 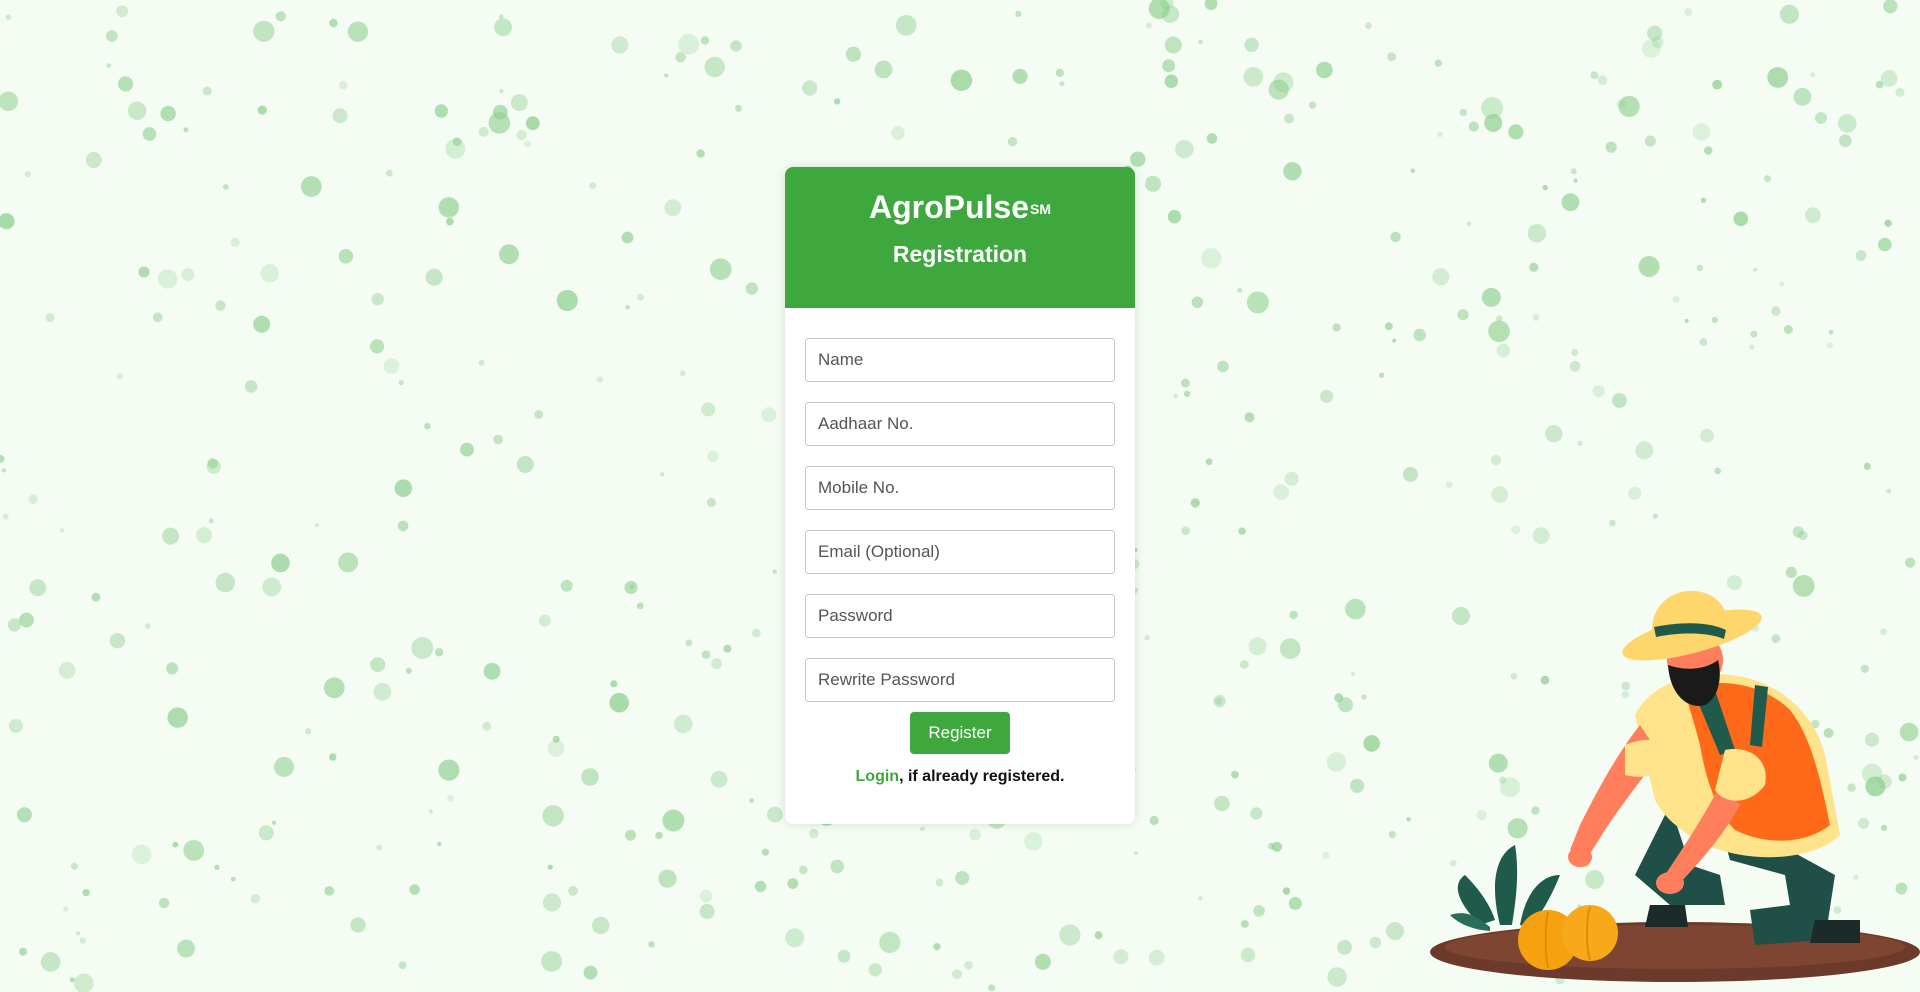 I want to click on mobile-input, so click(x=960, y=488).